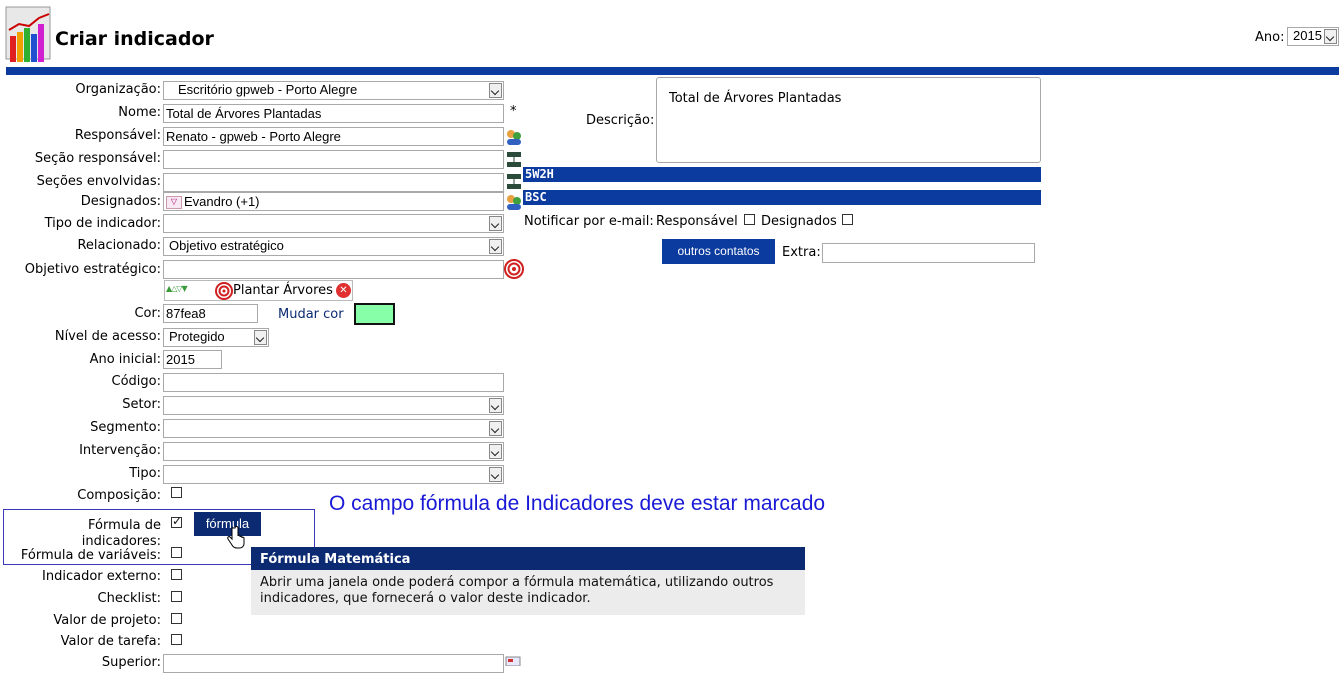 The image size is (1339, 673). What do you see at coordinates (120, 201) in the screenshot?
I see `designados-label: Designados:` at bounding box center [120, 201].